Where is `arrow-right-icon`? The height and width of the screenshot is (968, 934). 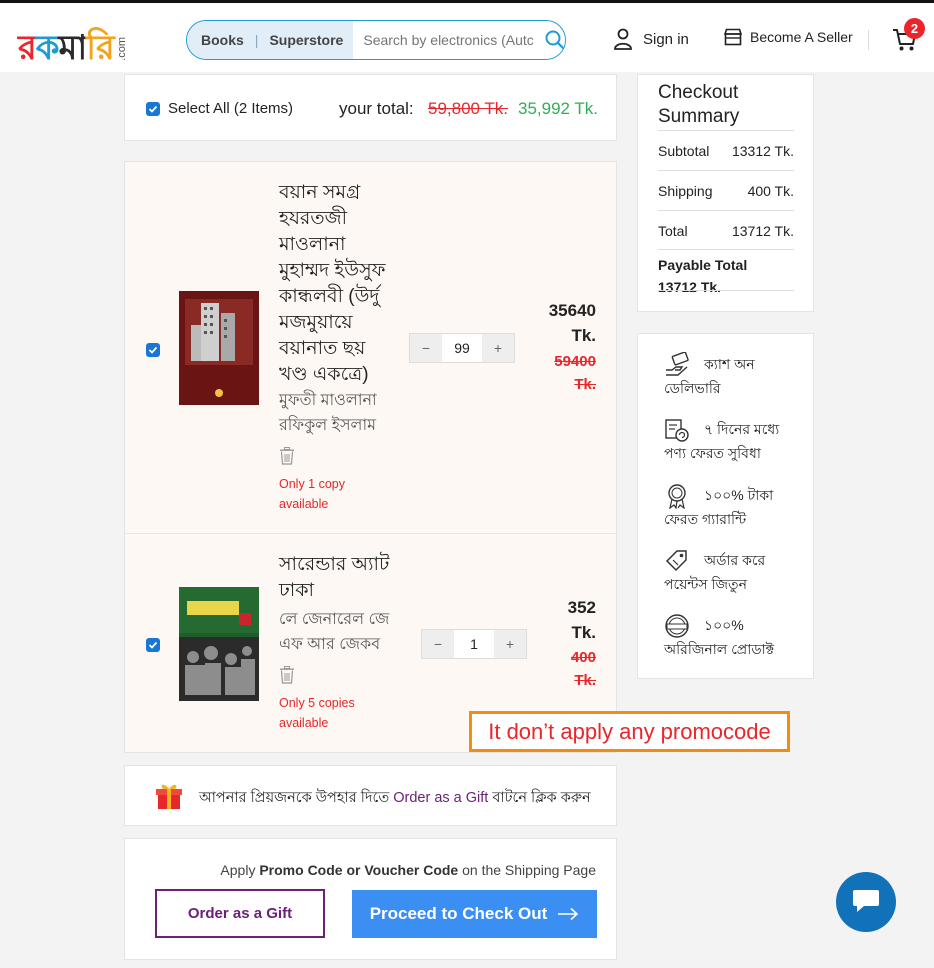
arrow-right-icon is located at coordinates (568, 914).